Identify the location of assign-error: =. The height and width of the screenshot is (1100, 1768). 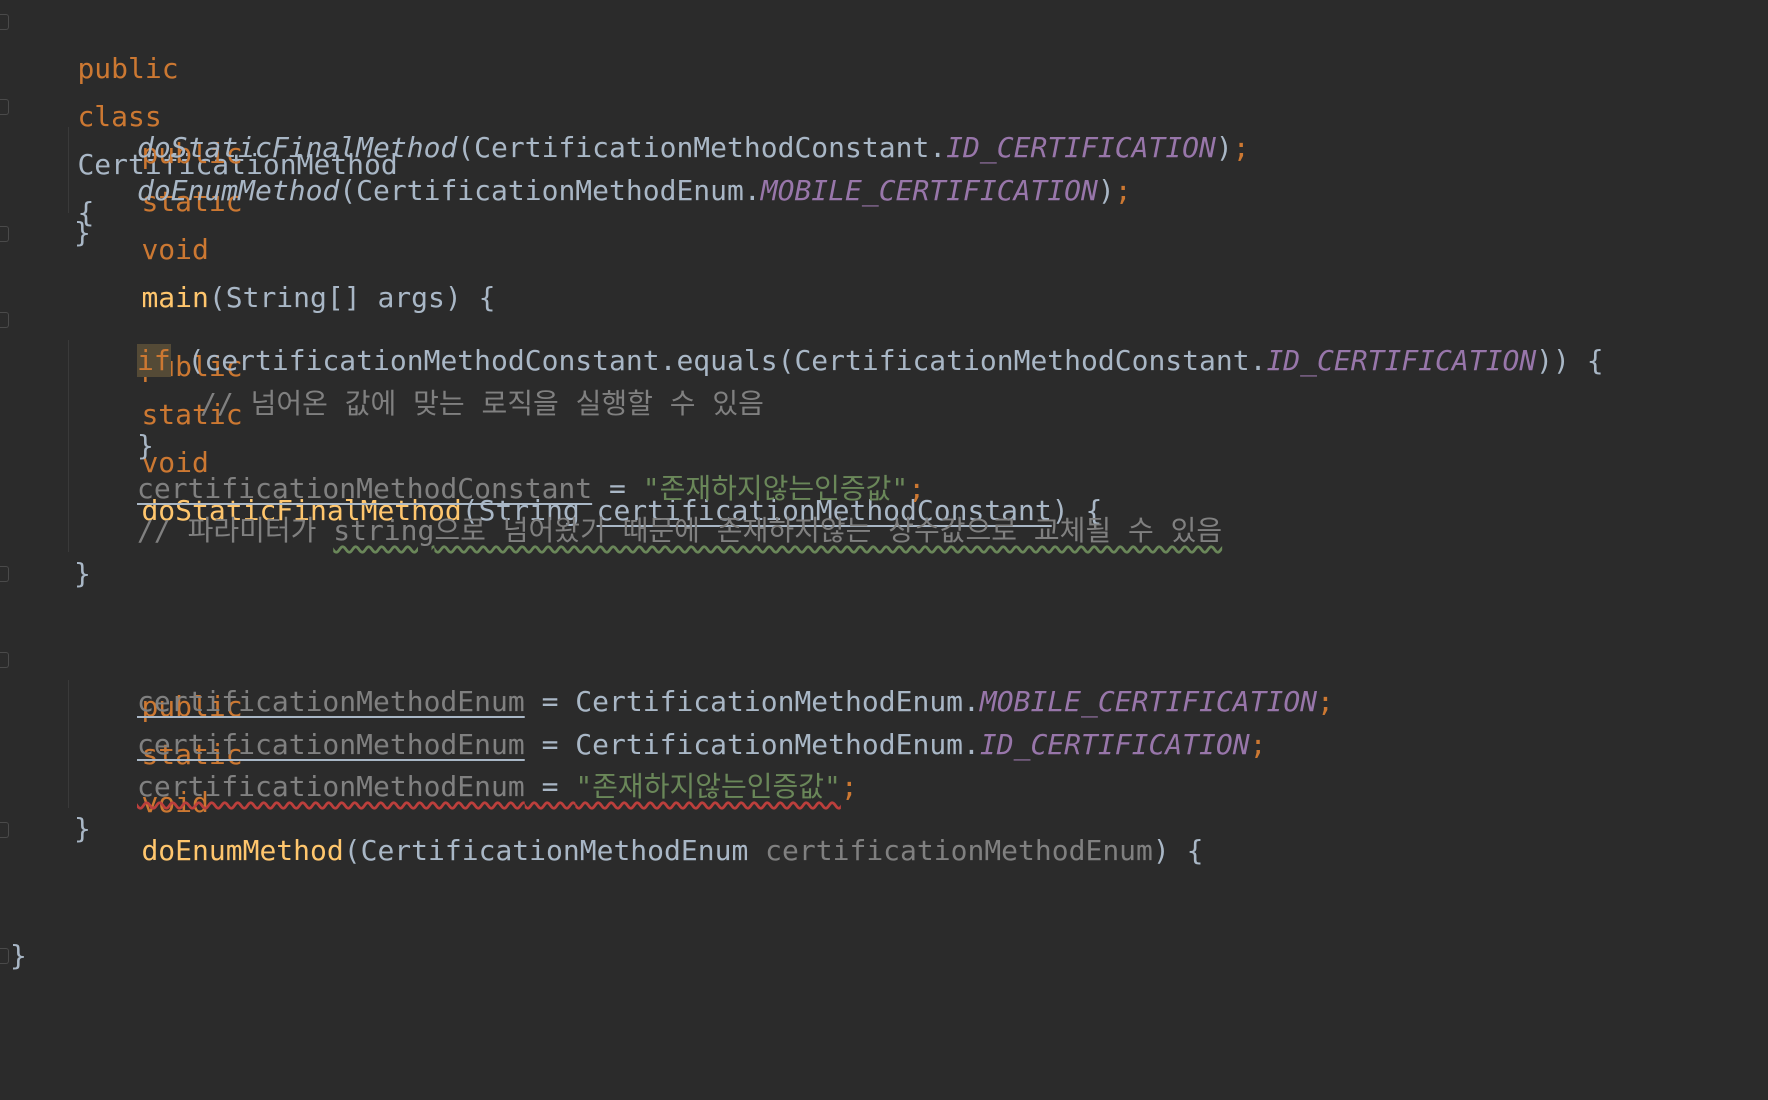
(550, 786).